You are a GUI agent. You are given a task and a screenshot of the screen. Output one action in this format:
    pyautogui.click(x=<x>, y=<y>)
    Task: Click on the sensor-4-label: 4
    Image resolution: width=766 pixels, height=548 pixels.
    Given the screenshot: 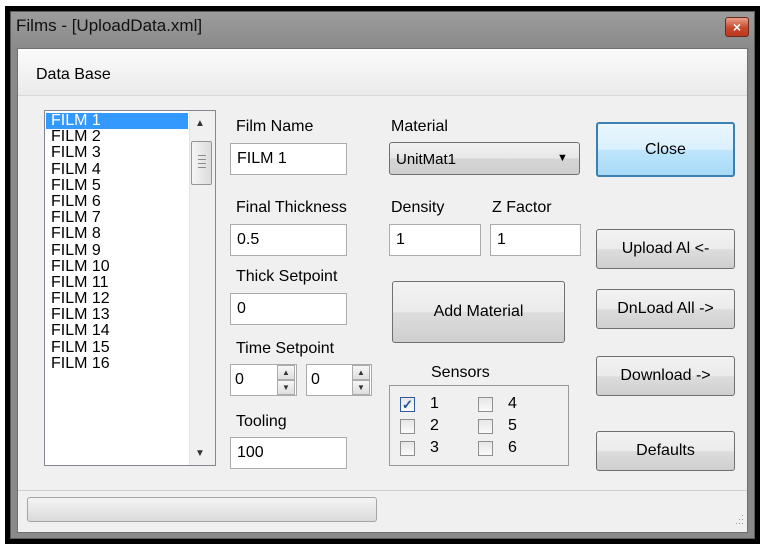 What is the action you would take?
    pyautogui.click(x=512, y=403)
    